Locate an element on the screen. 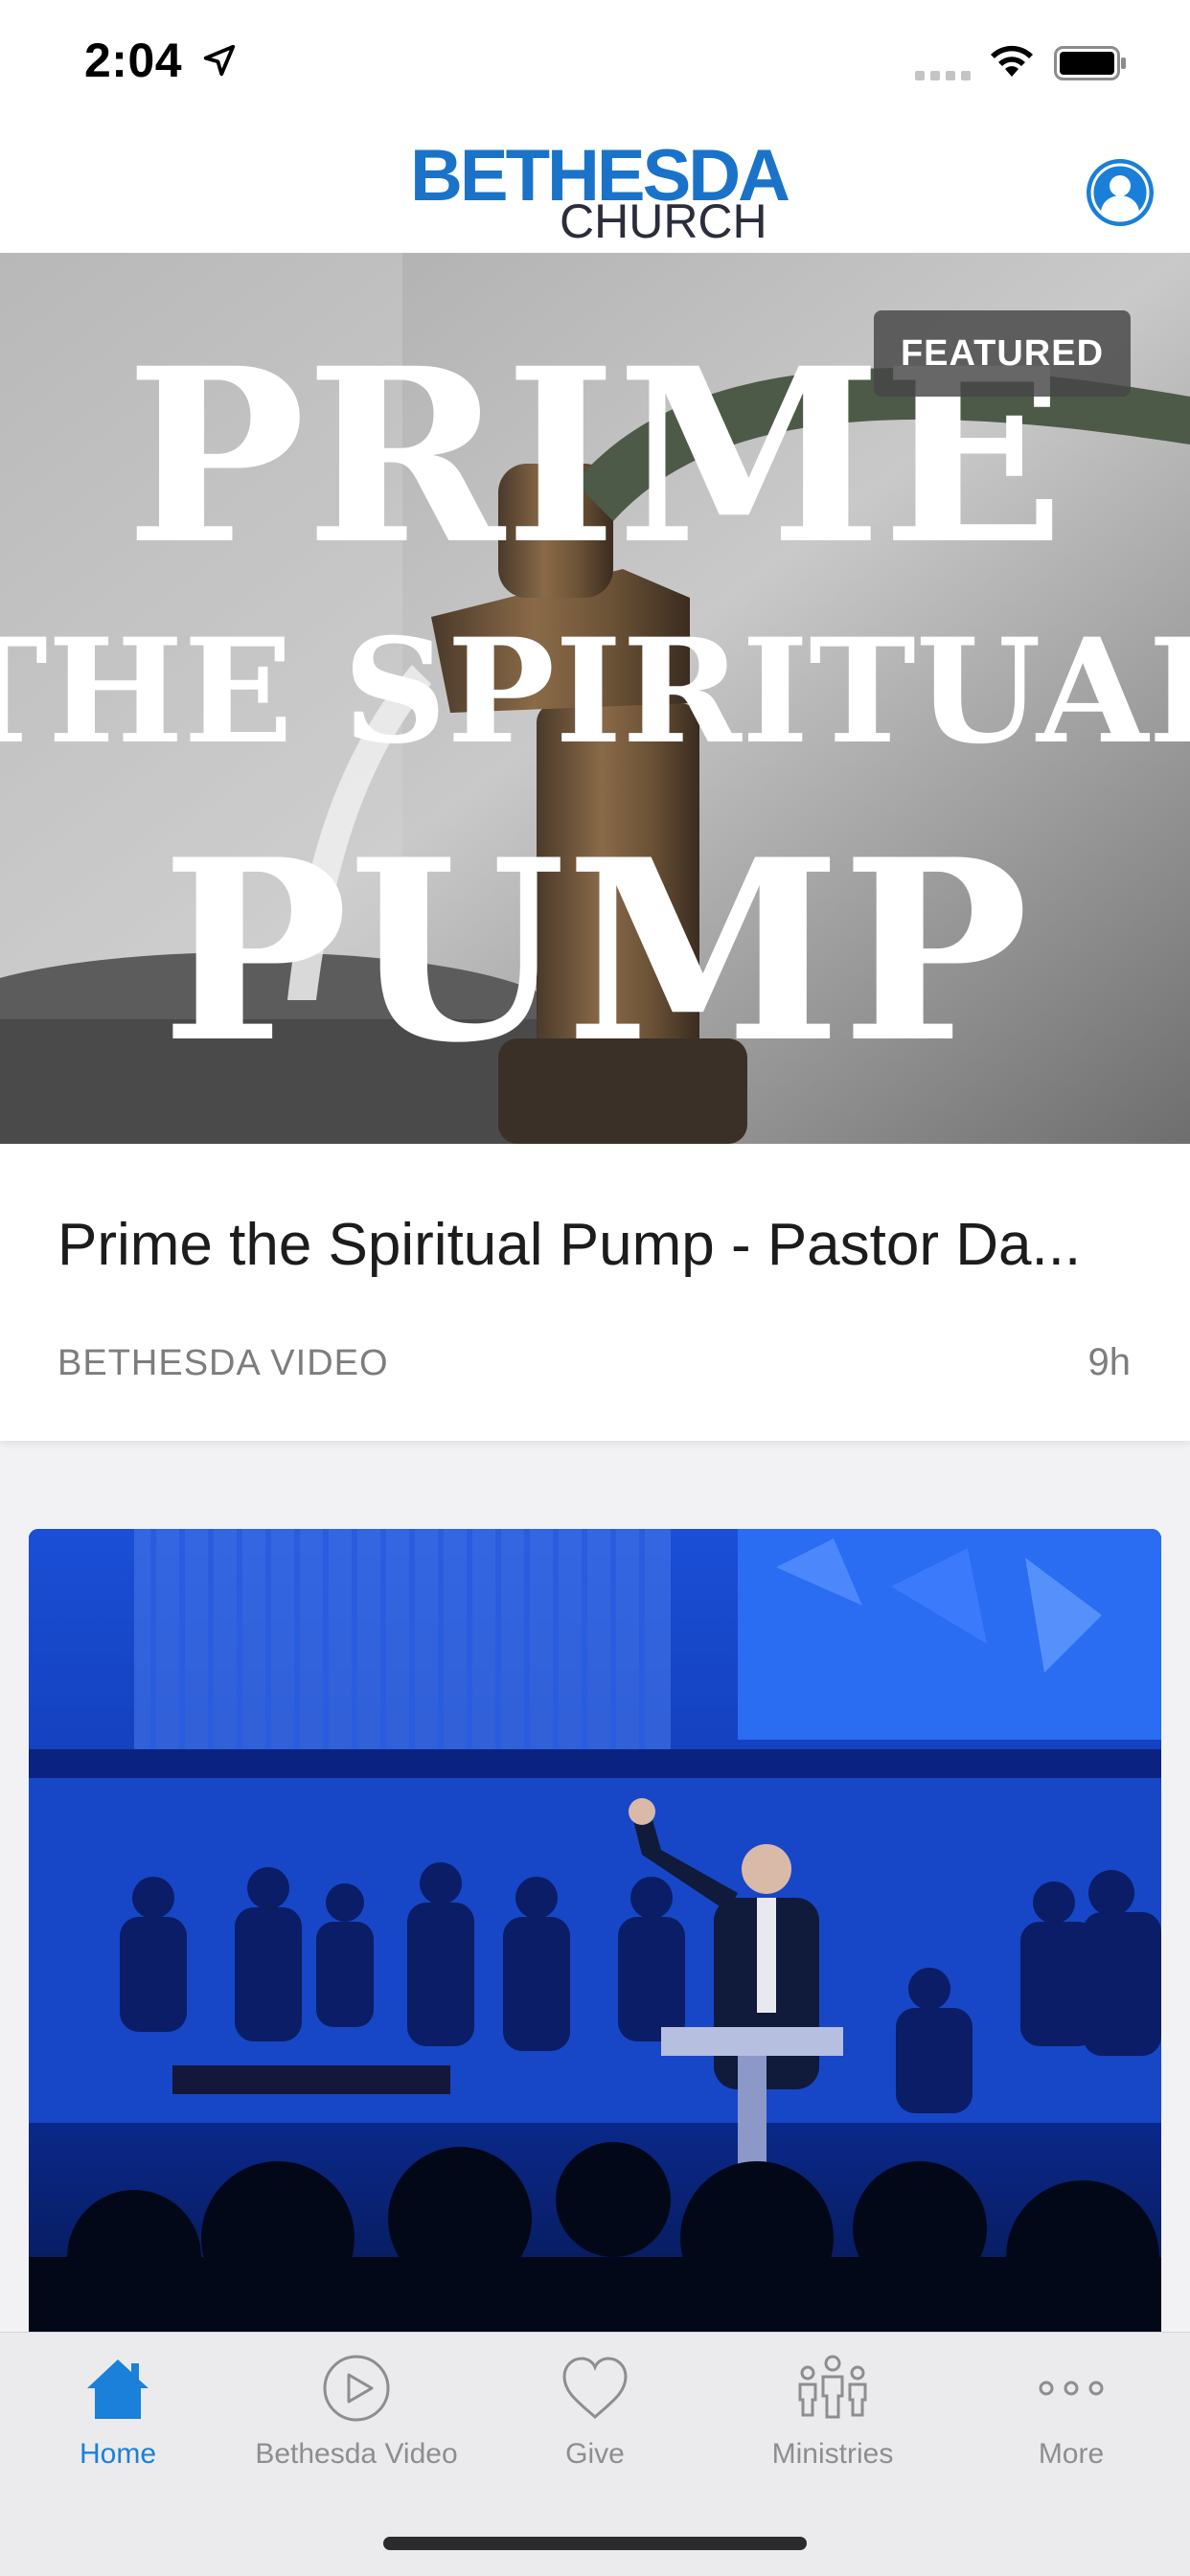  battery-icon is located at coordinates (1090, 63).